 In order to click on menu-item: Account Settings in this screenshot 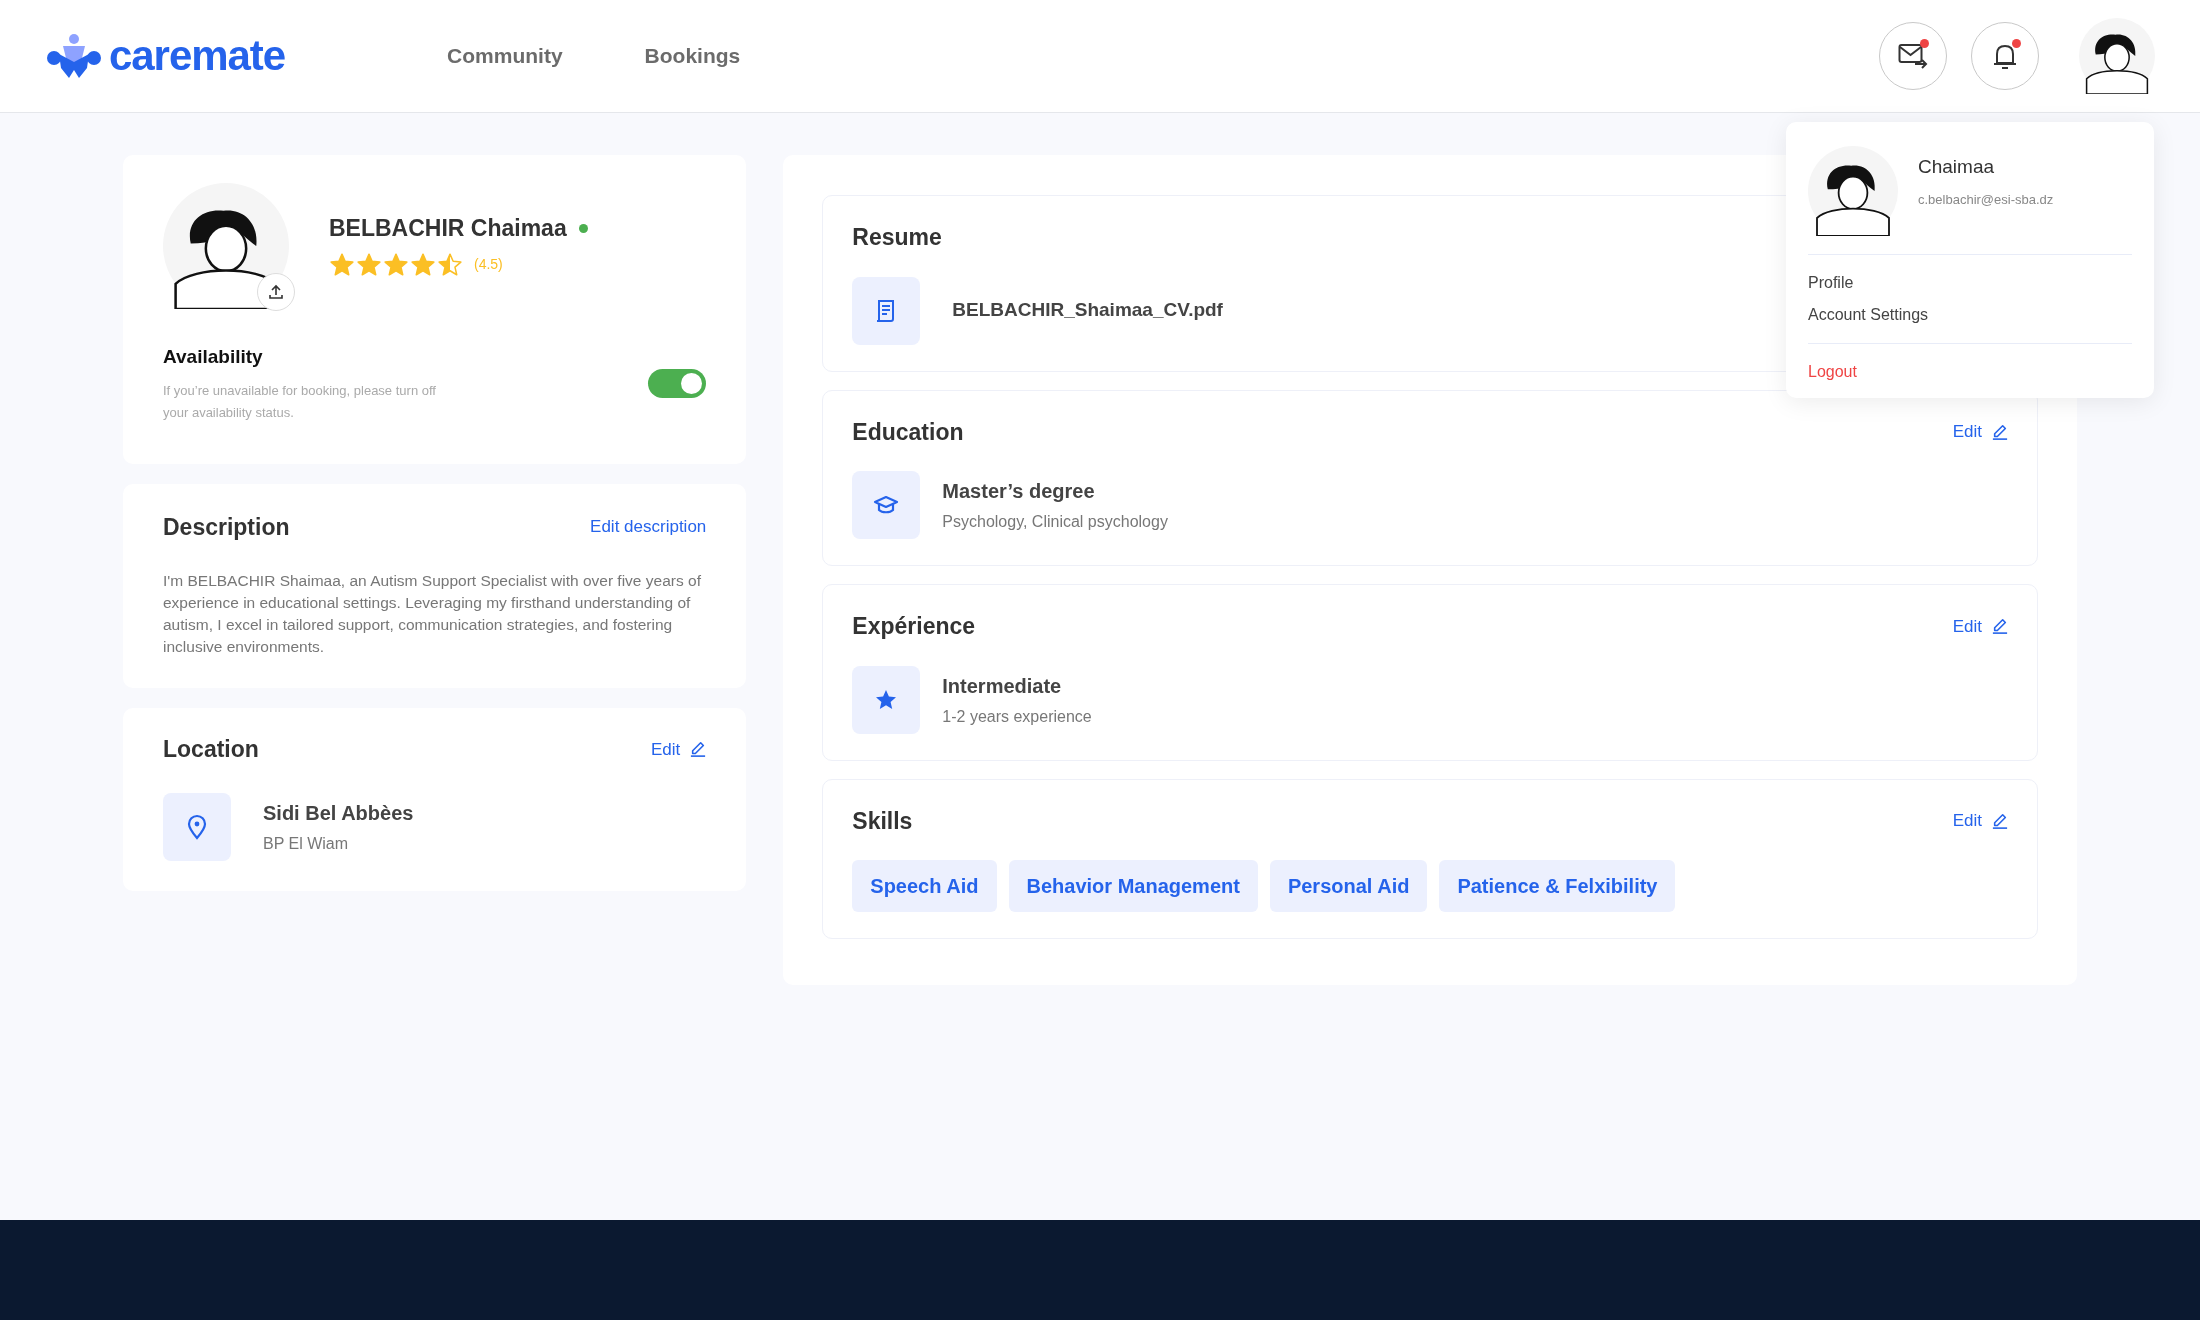, I will do `click(1970, 315)`.